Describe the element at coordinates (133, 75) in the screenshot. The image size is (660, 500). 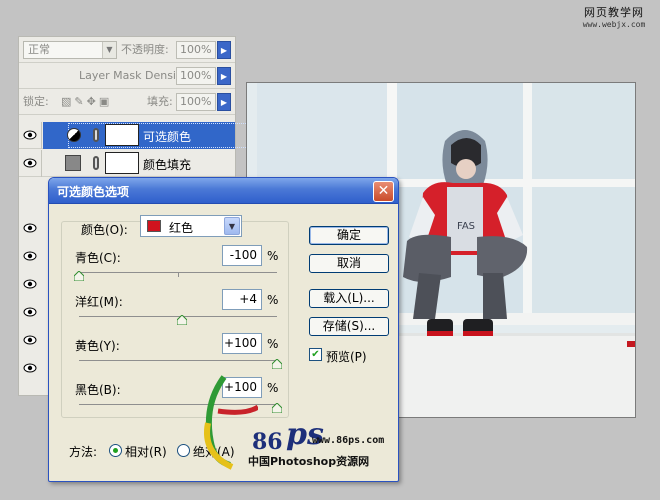
I see `mask-density-label: Layer Mask Density` at that location.